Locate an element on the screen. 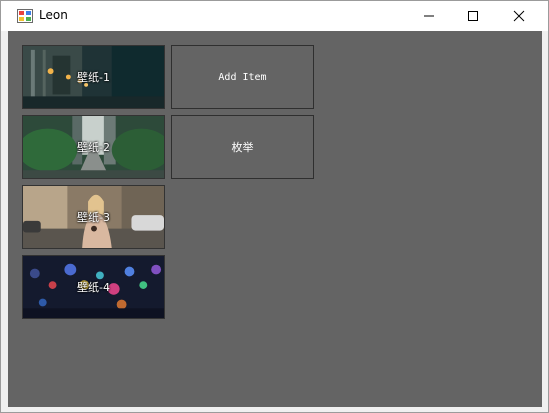  title-bar: Leon is located at coordinates (274, 16).